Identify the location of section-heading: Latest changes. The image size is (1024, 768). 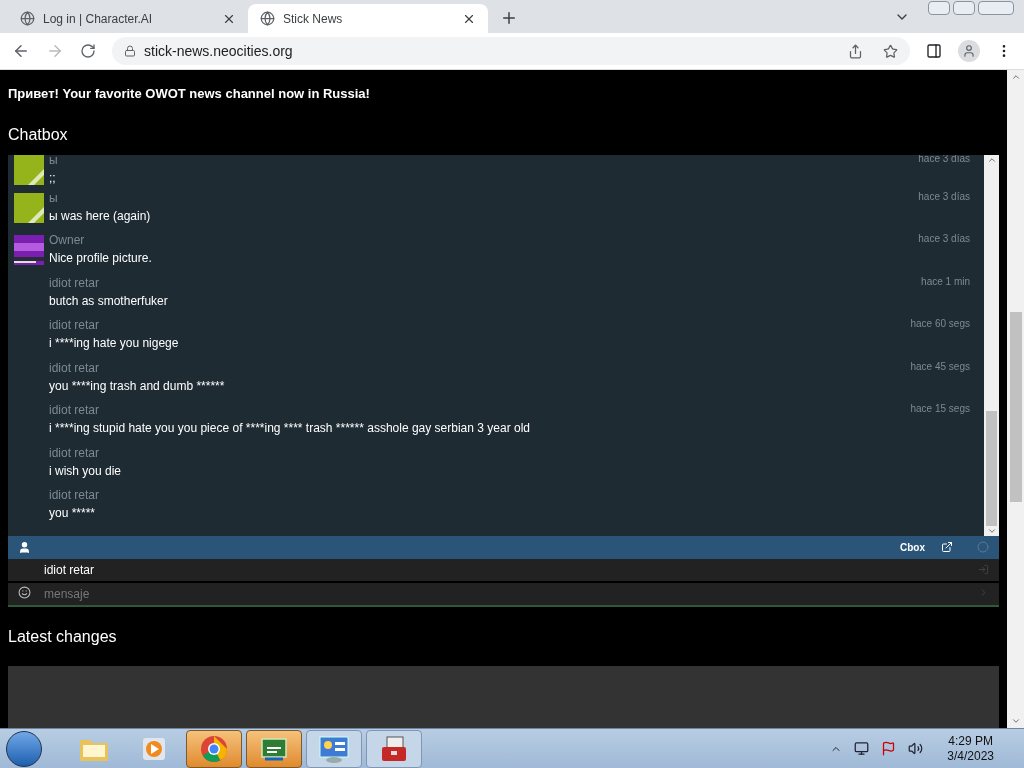
(63, 636).